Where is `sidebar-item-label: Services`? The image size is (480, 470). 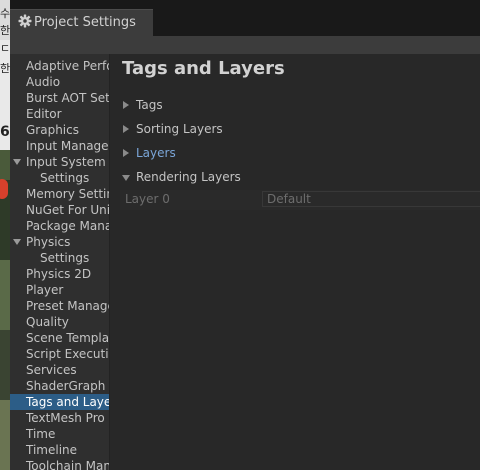 sidebar-item-label: Services is located at coordinates (51, 370).